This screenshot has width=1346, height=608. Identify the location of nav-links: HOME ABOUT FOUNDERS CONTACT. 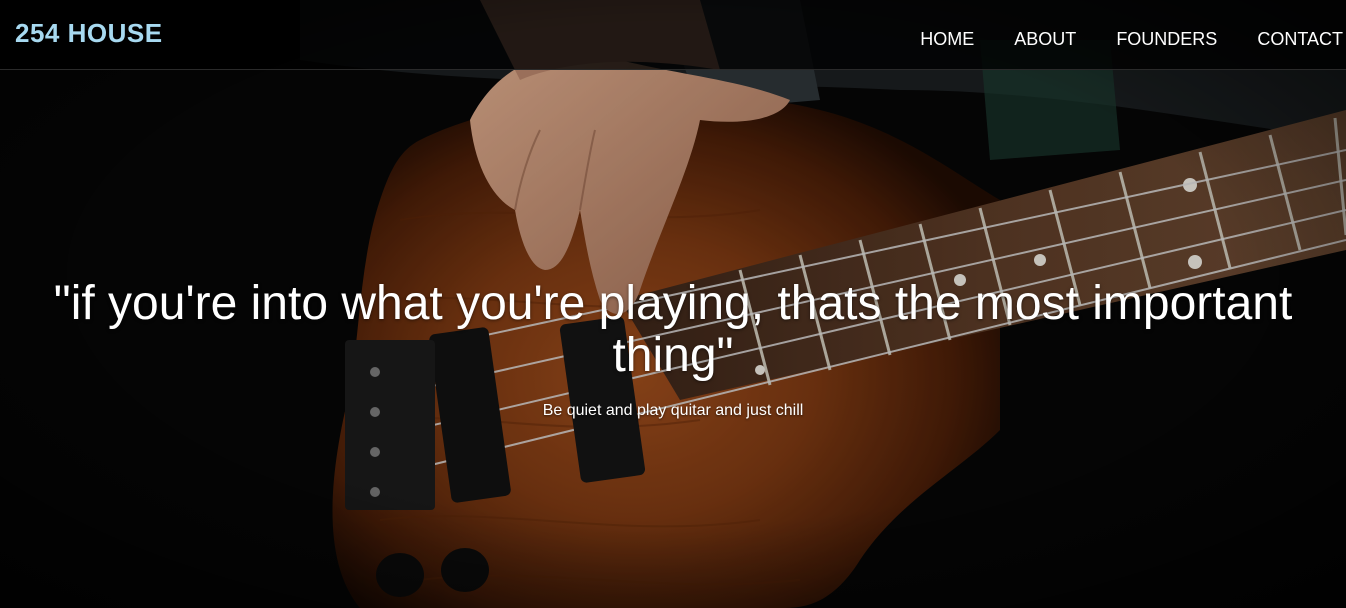
(1111, 39).